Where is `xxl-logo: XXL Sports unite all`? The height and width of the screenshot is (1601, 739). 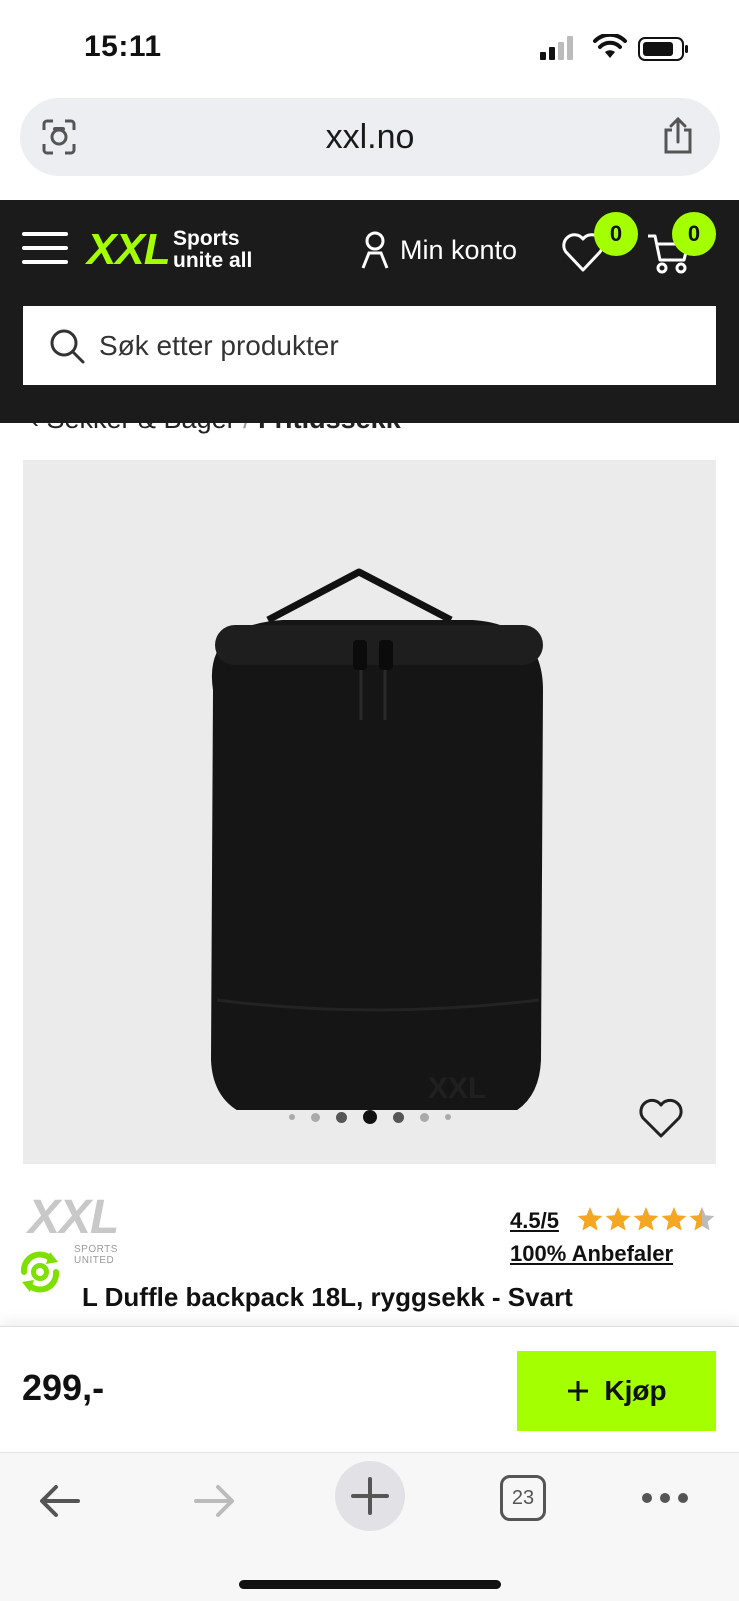
xxl-logo: XXL Sports unite all is located at coordinates (177, 250).